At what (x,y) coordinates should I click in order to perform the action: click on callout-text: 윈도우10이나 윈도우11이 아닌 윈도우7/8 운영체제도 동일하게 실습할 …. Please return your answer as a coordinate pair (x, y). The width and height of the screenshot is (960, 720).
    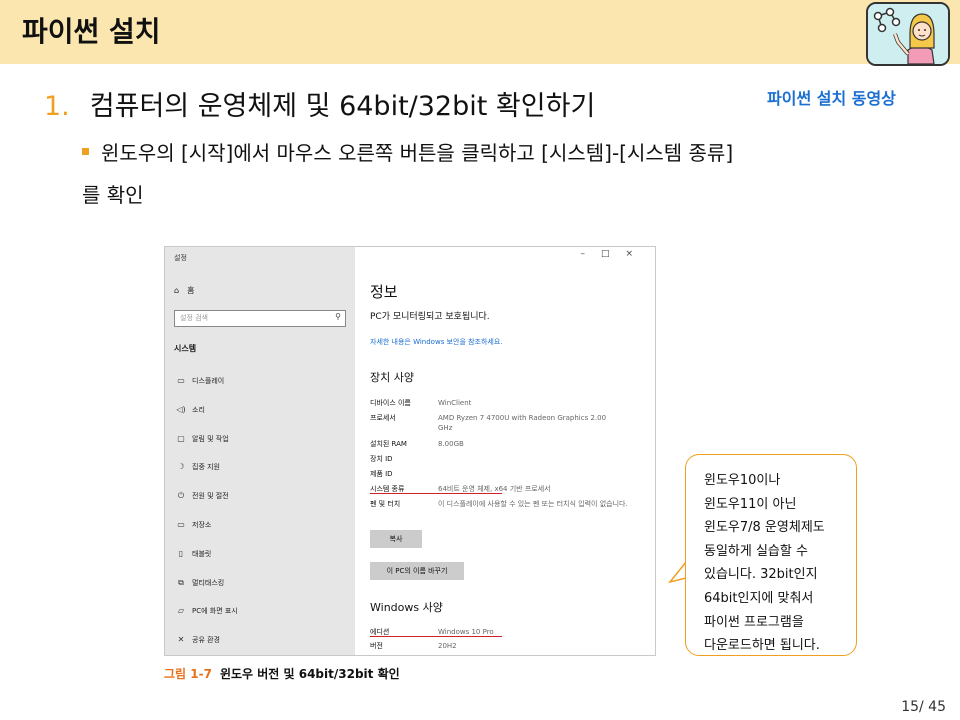
    Looking at the image, I should click on (764, 563).